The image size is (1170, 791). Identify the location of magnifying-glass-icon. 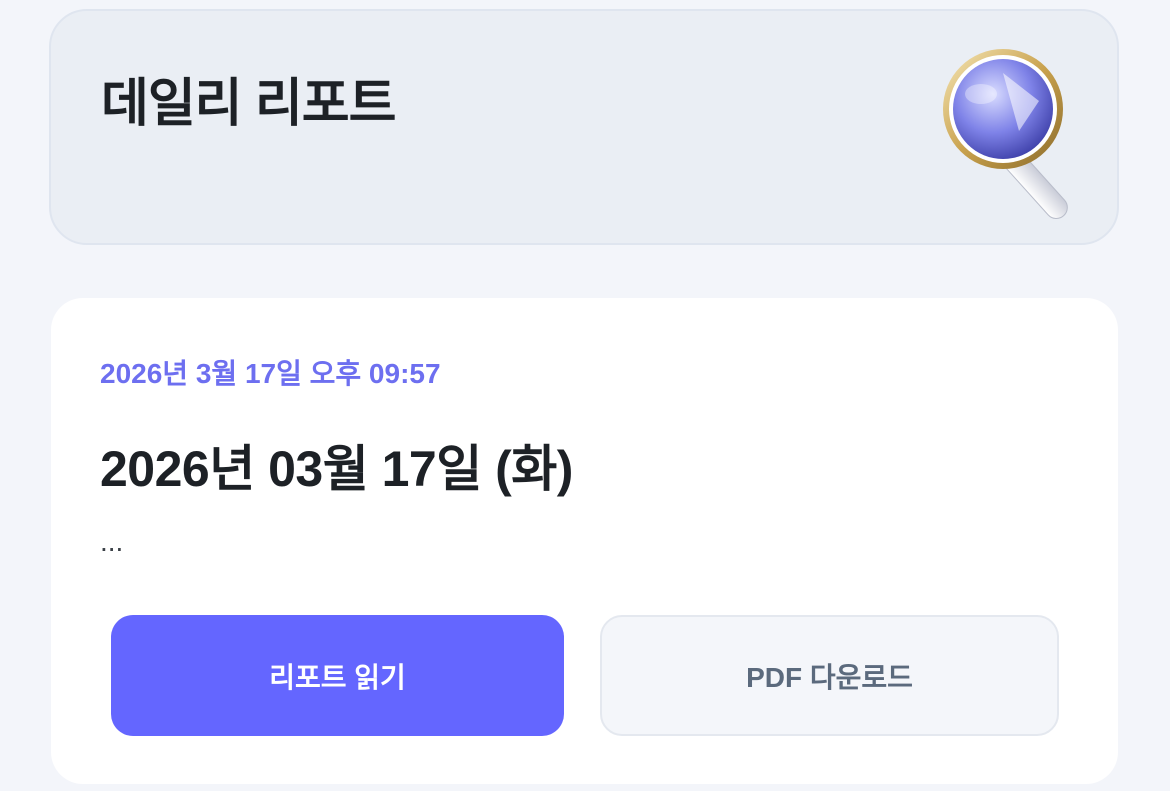
(1005, 134).